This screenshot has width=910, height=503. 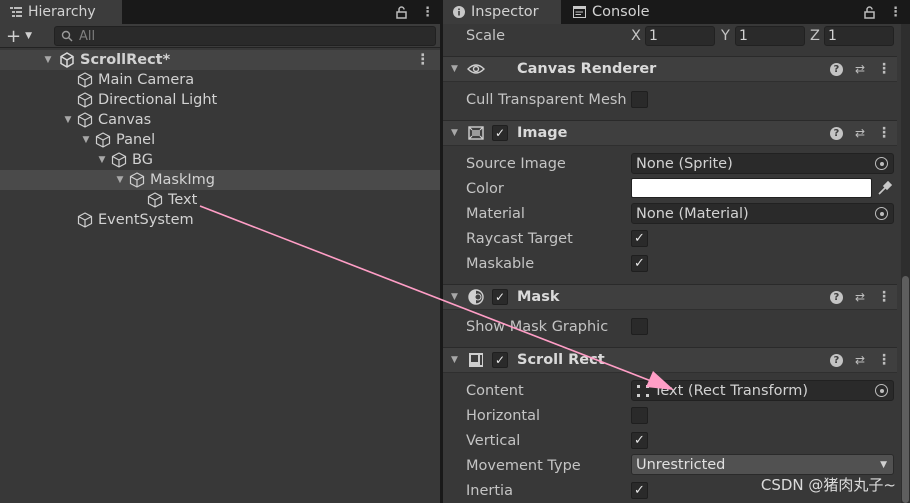 I want to click on hierarchy-item: ▼ BG, so click(x=220, y=160).